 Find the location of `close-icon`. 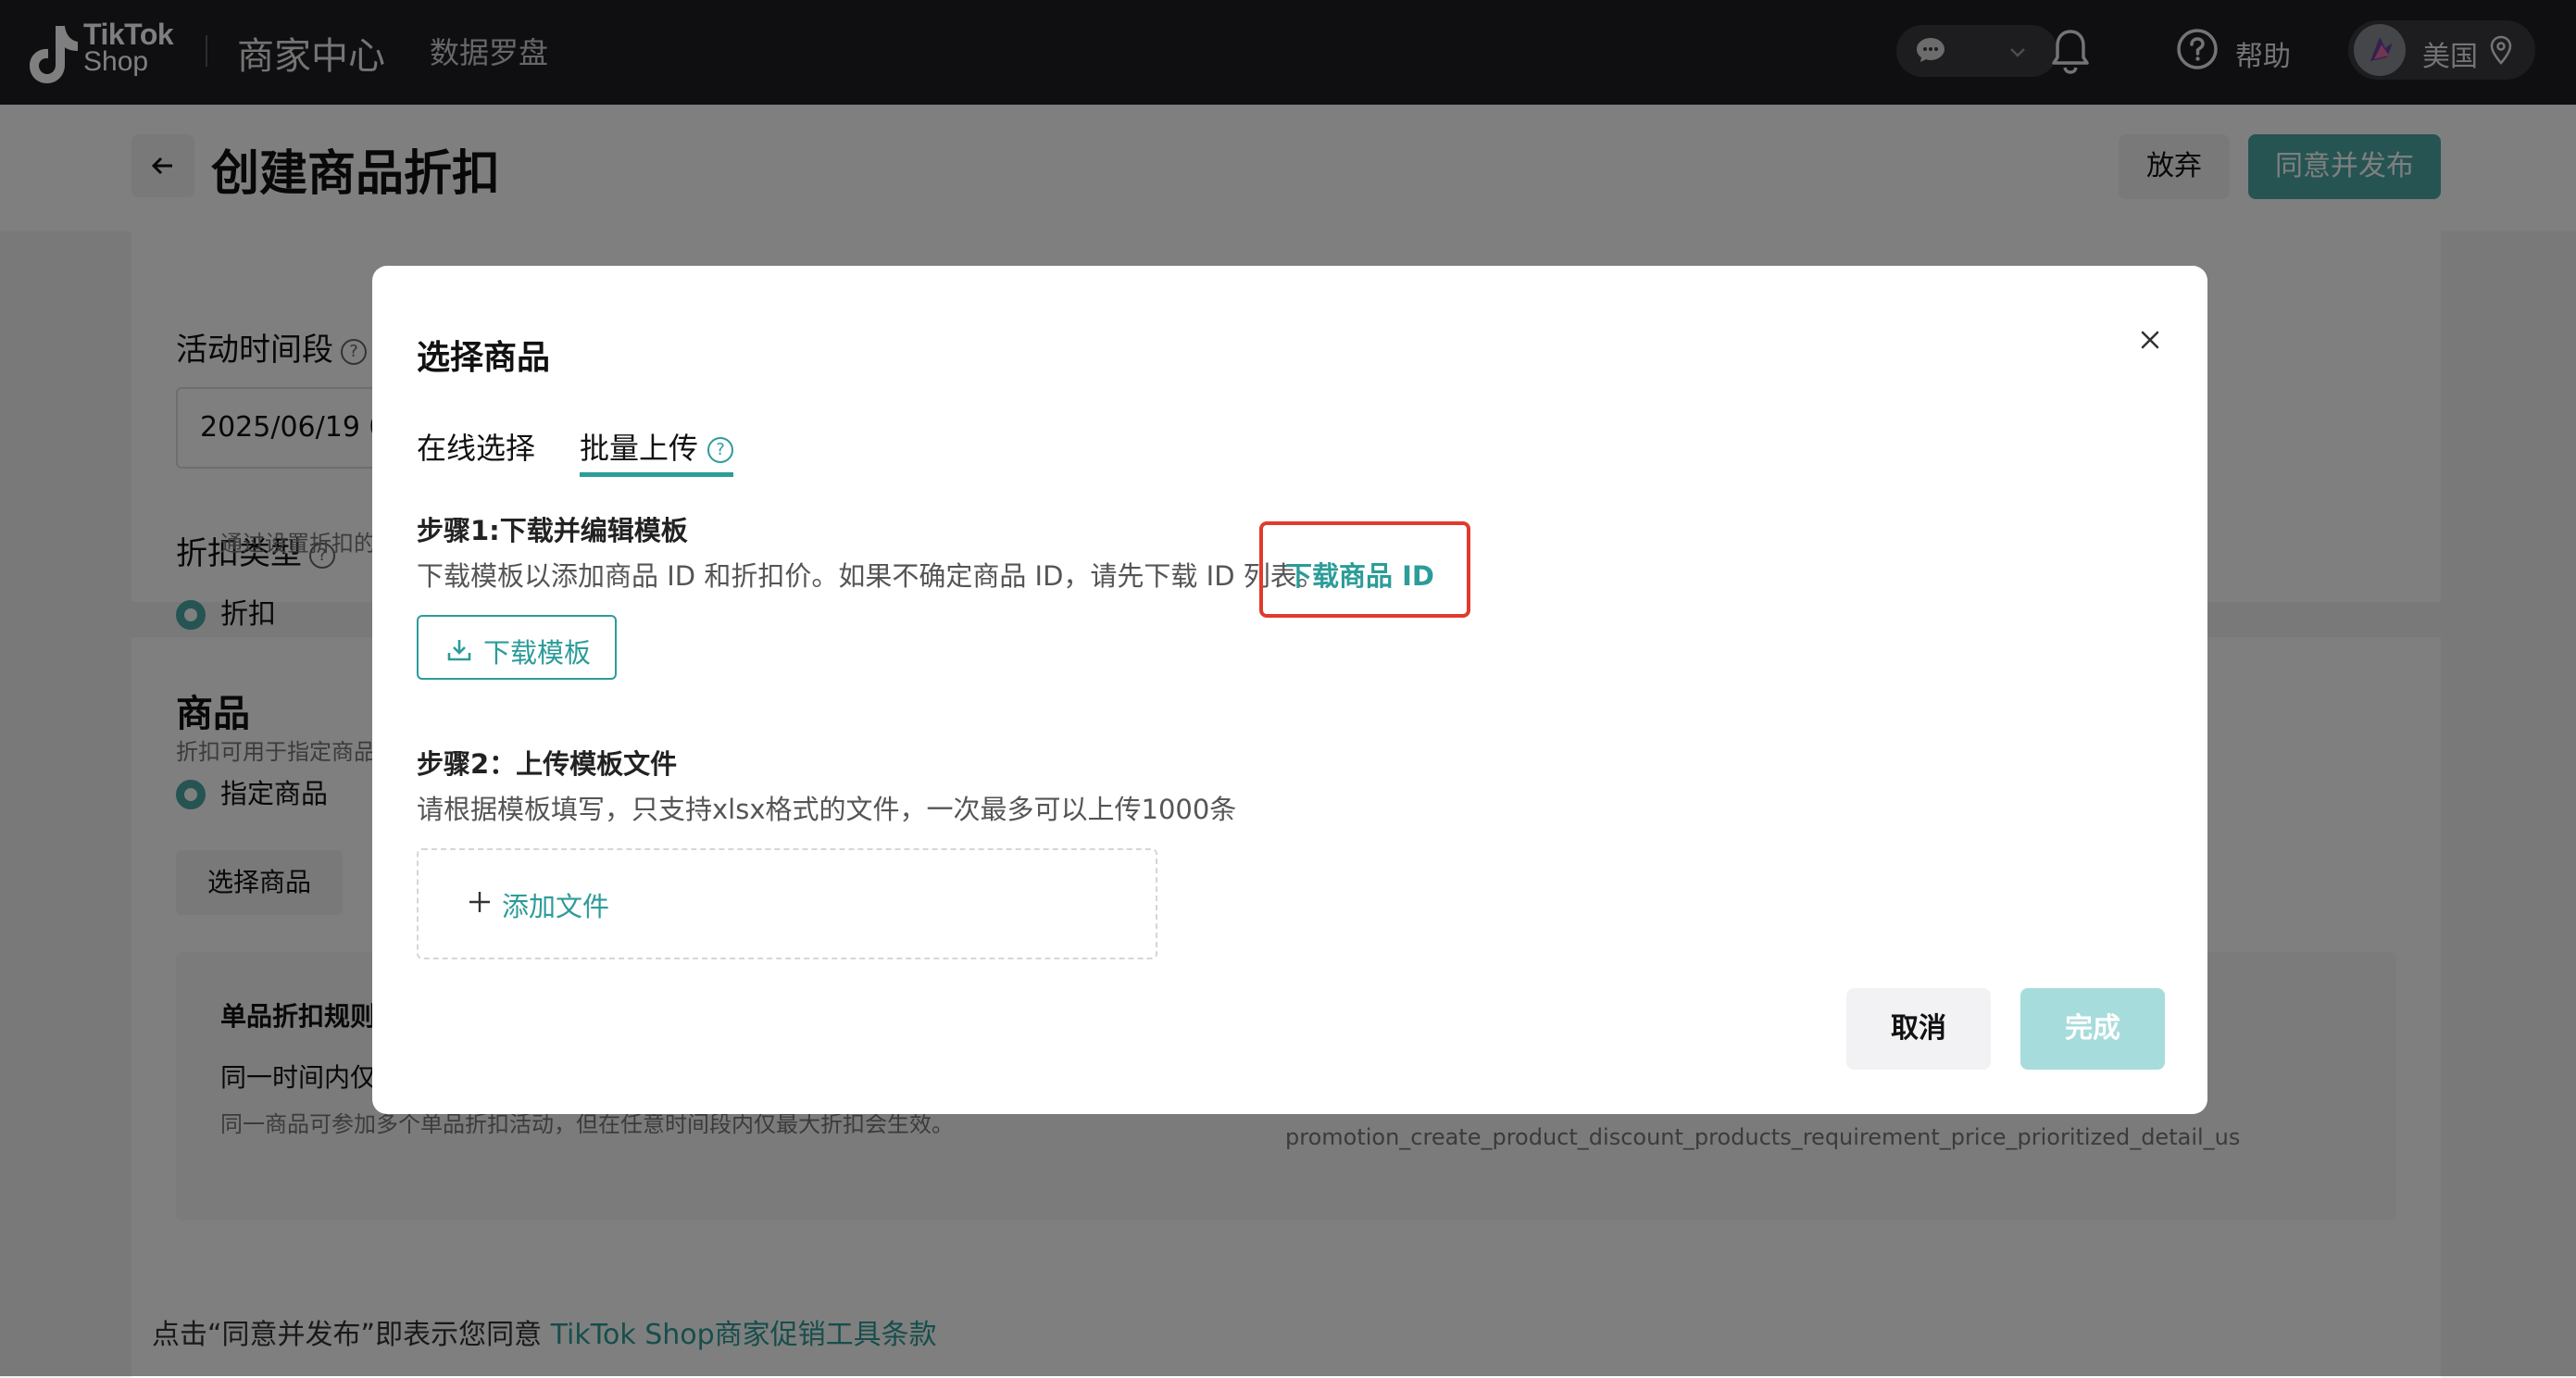

close-icon is located at coordinates (2150, 340).